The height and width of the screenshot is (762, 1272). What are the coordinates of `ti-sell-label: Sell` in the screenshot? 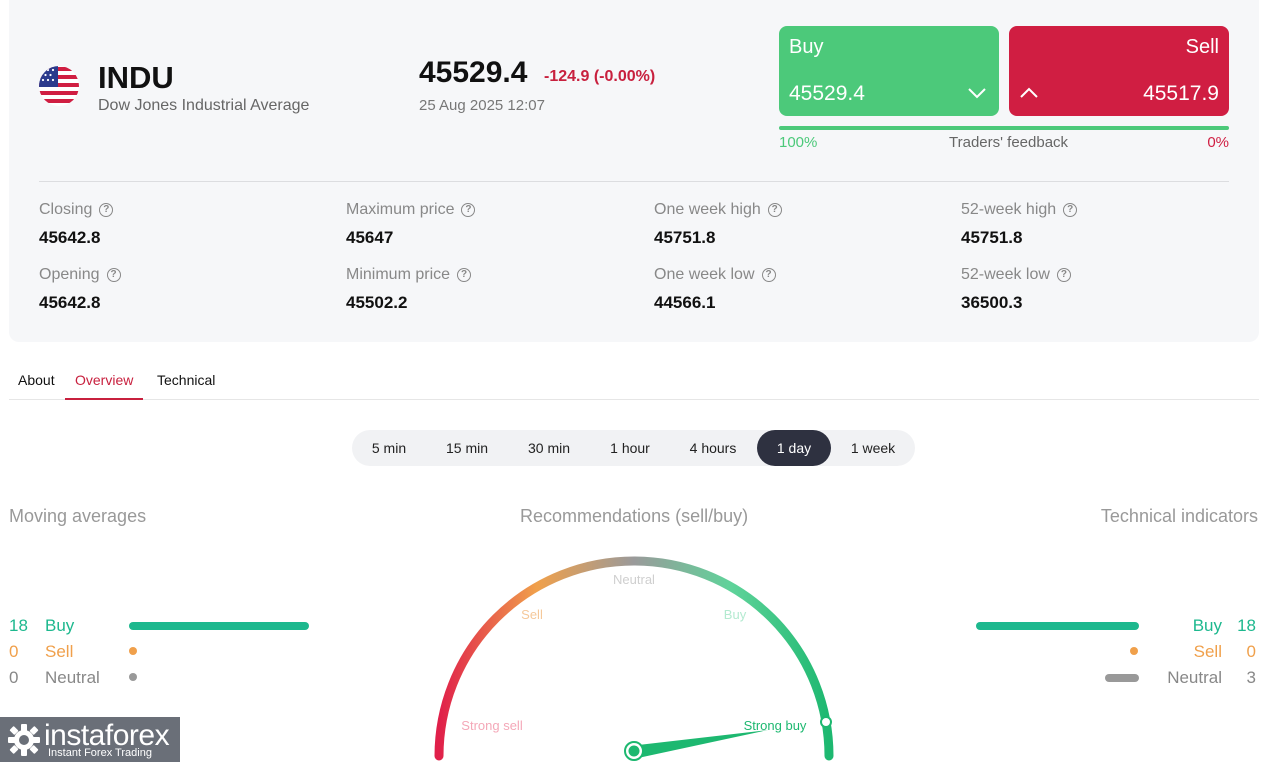 It's located at (1207, 651).